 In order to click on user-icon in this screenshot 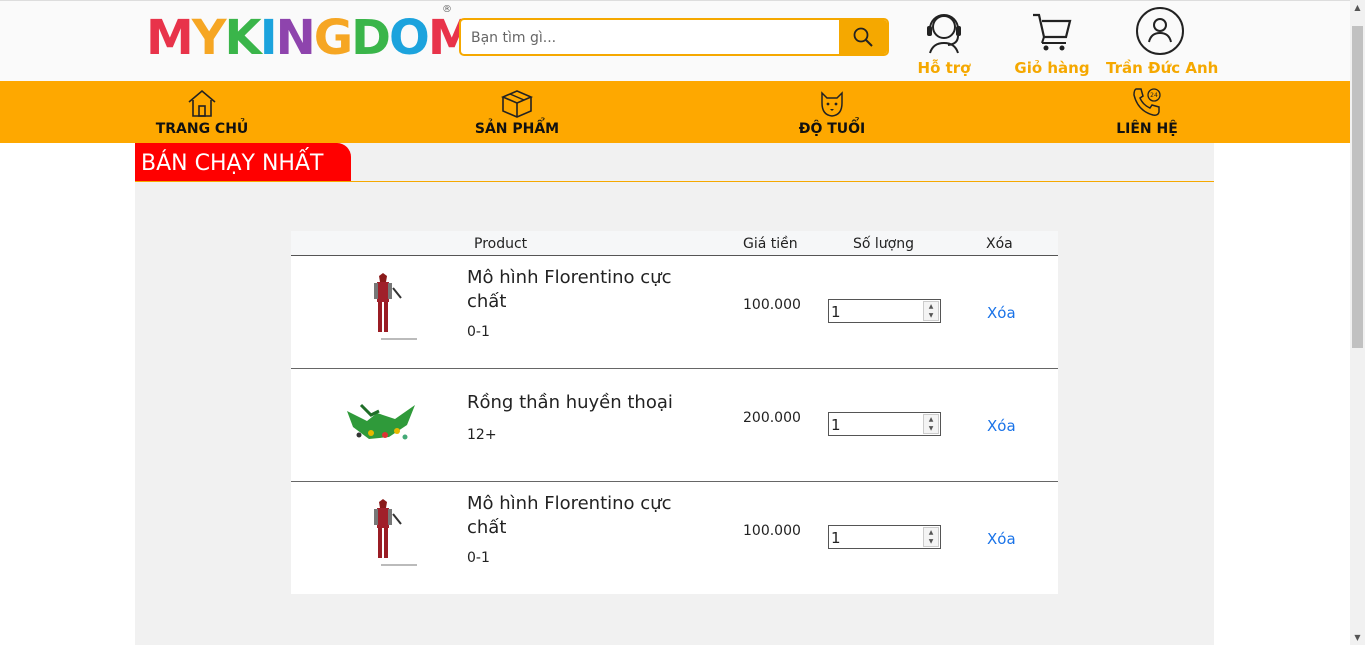, I will do `click(1160, 31)`.